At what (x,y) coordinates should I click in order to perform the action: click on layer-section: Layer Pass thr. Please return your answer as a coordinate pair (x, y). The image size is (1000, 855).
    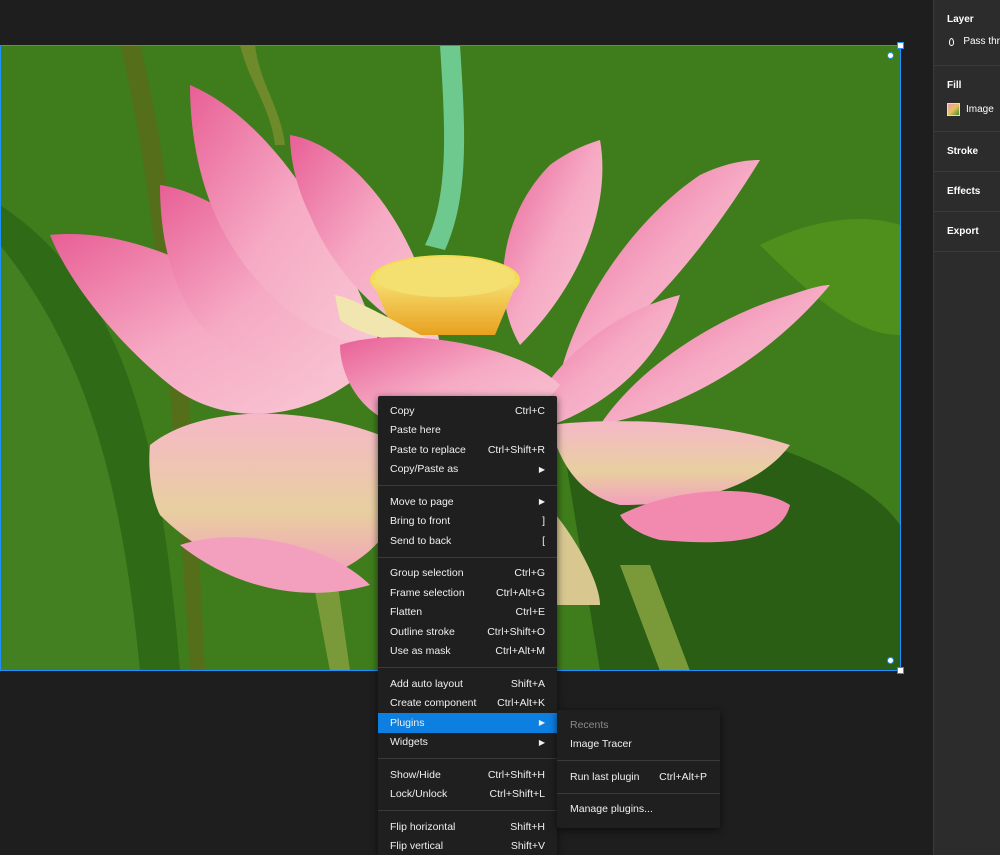
    Looking at the image, I should click on (967, 33).